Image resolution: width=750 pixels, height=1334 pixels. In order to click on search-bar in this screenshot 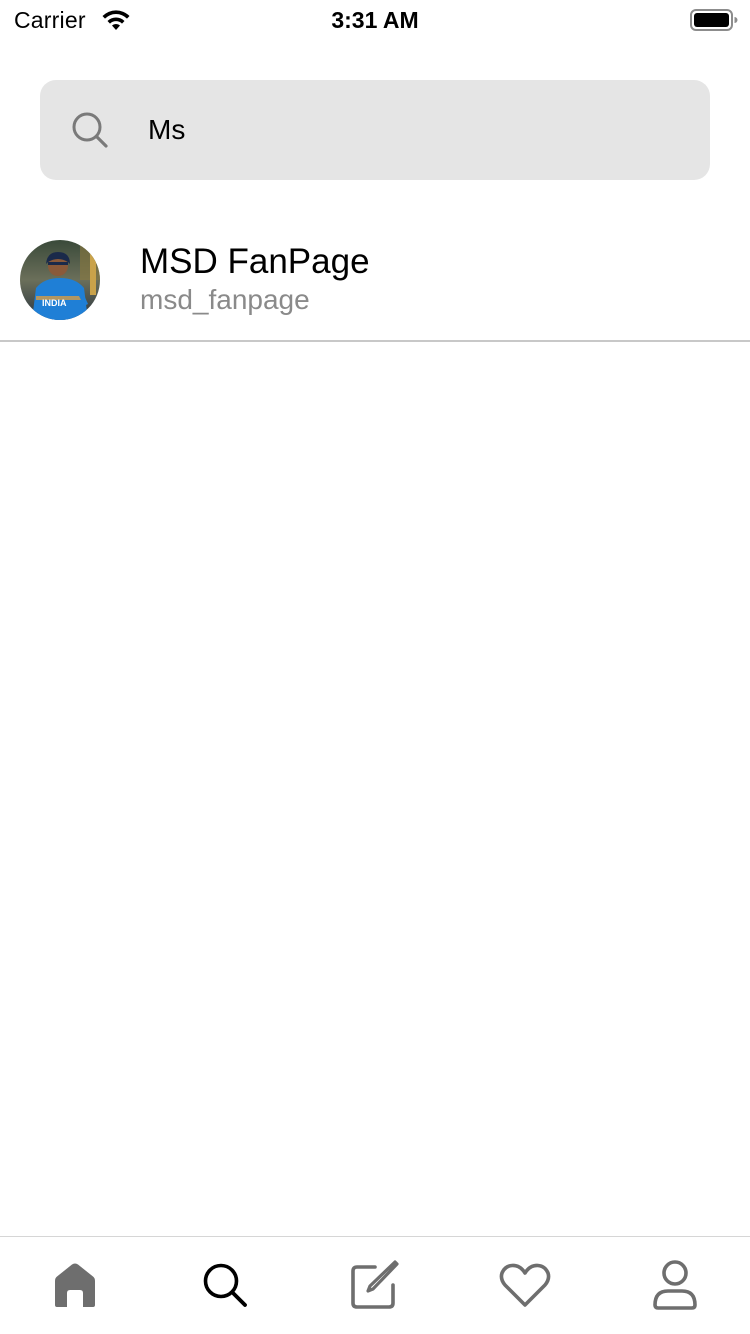, I will do `click(375, 130)`.